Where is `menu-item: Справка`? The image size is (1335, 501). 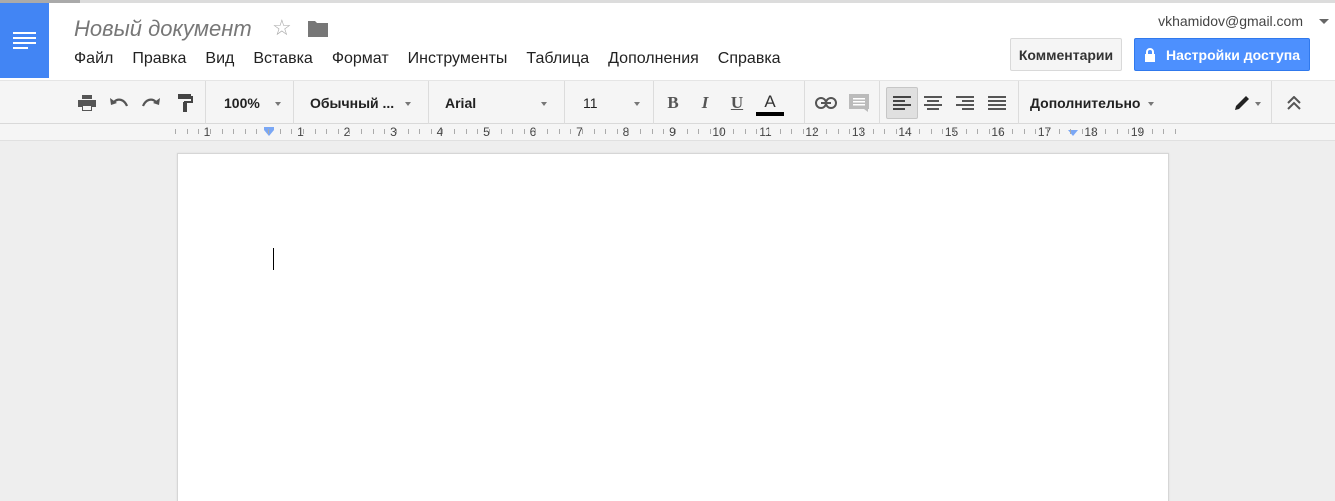 menu-item: Справка is located at coordinates (749, 59).